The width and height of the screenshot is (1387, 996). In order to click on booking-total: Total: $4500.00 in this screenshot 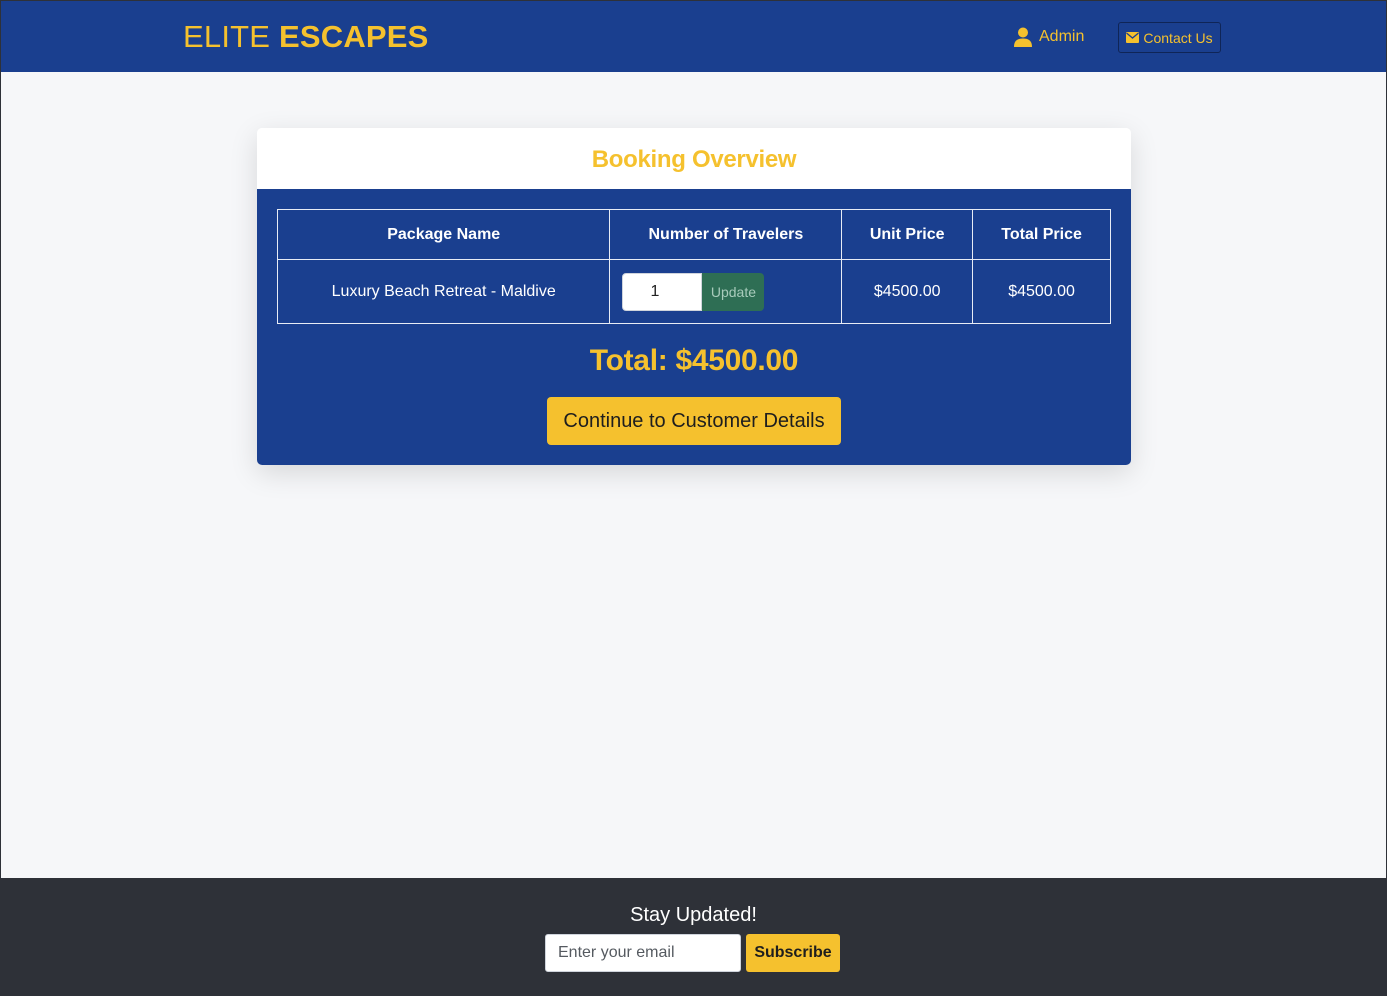, I will do `click(694, 360)`.